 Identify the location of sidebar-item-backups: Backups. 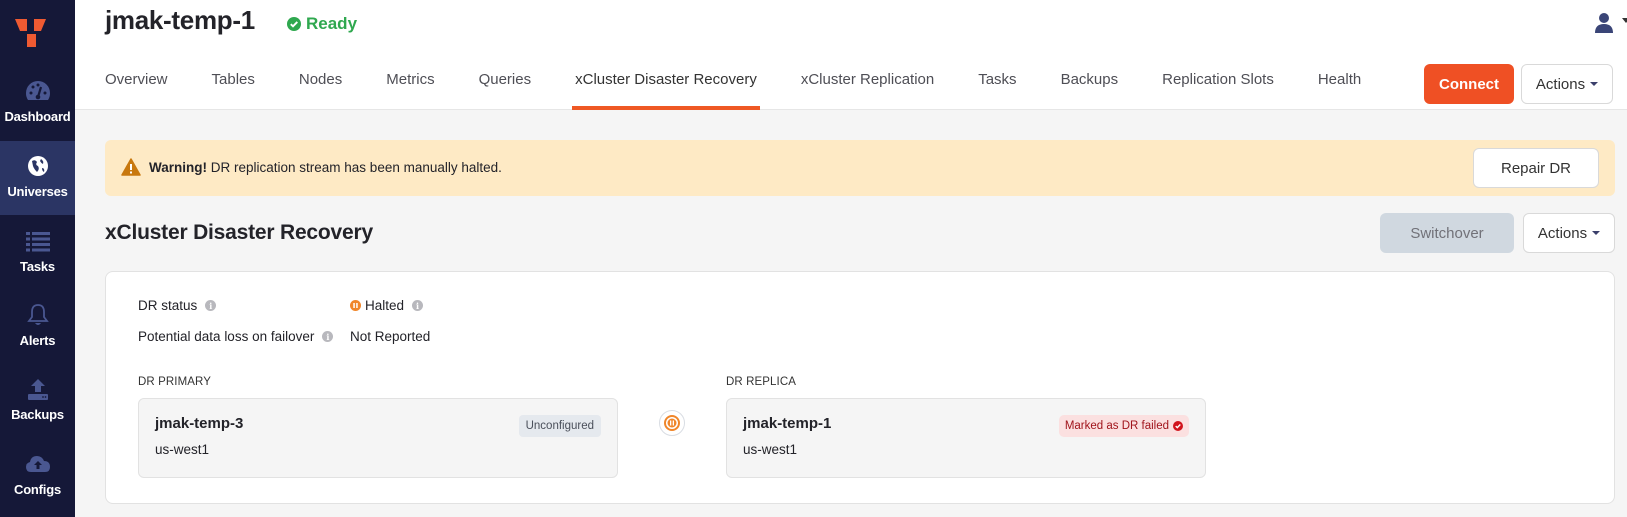
(37, 401).